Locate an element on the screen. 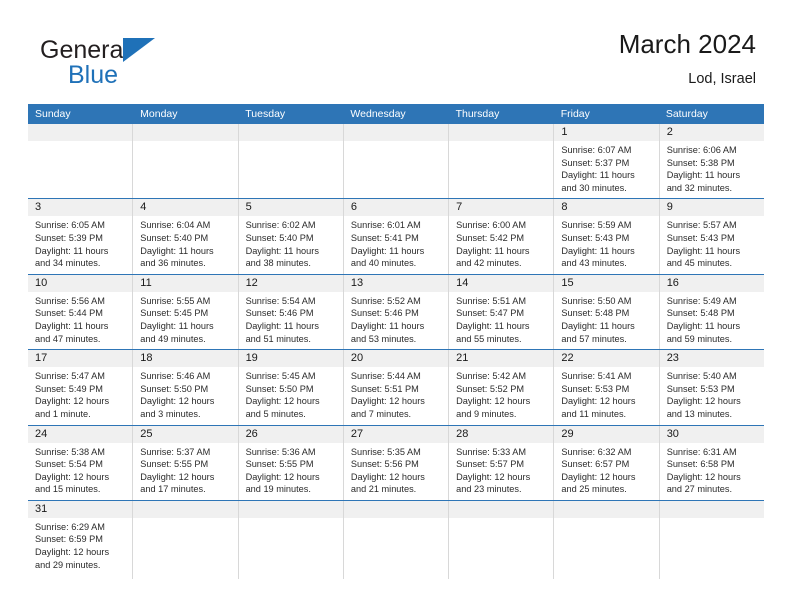  day-info-line: Sunrise: 6:00 AM is located at coordinates (491, 225).